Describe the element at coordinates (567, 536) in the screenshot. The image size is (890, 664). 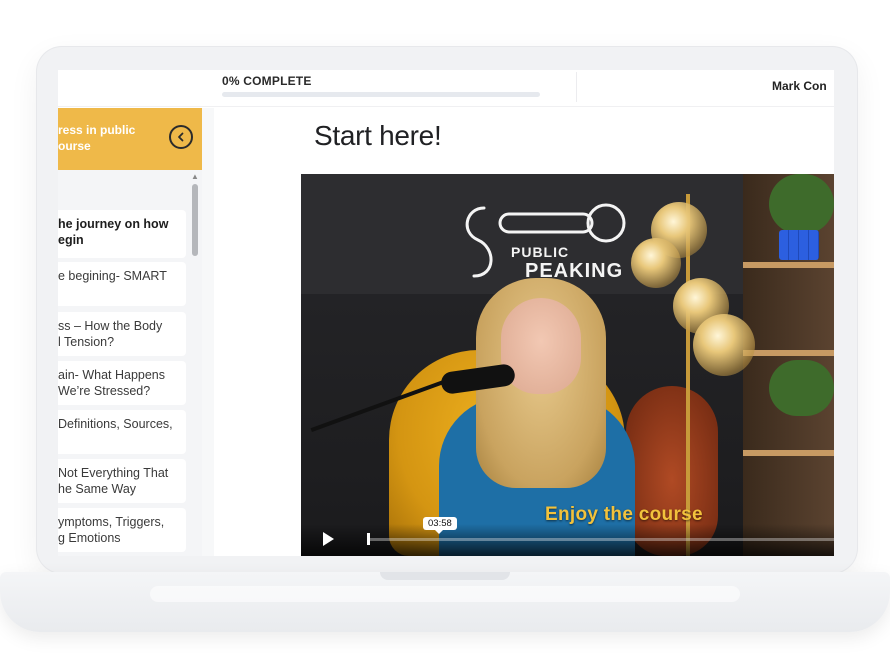
I see `video-controls: 03:58` at that location.